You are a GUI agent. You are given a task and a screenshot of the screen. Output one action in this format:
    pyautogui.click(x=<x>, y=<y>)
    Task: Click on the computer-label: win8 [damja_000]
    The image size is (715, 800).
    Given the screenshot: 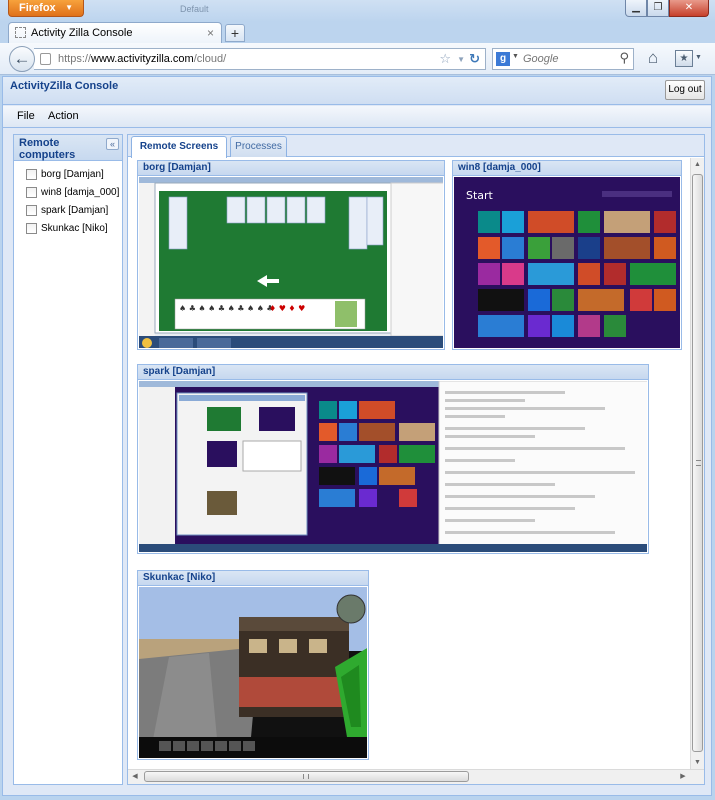 What is the action you would take?
    pyautogui.click(x=80, y=192)
    